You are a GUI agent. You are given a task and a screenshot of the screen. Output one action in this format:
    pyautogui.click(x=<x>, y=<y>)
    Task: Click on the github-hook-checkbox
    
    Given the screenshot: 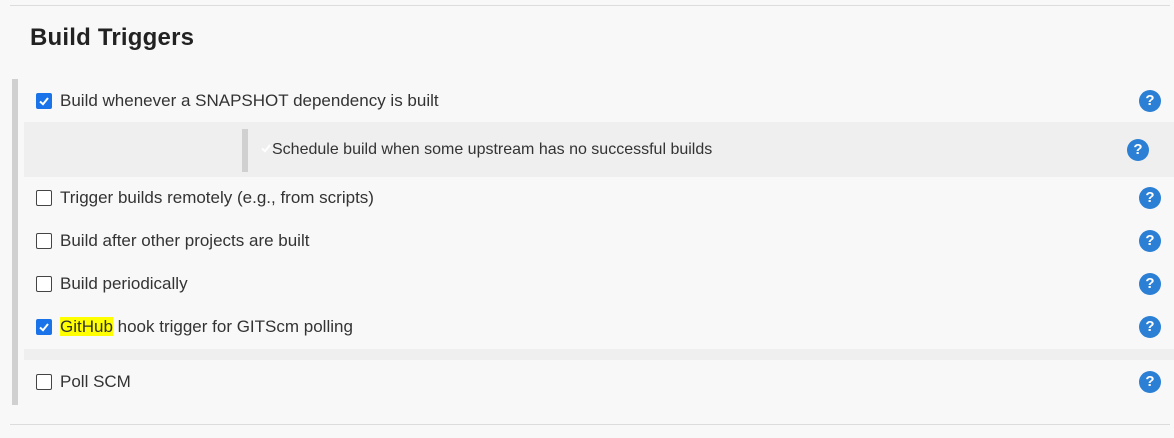 What is the action you would take?
    pyautogui.click(x=44, y=326)
    